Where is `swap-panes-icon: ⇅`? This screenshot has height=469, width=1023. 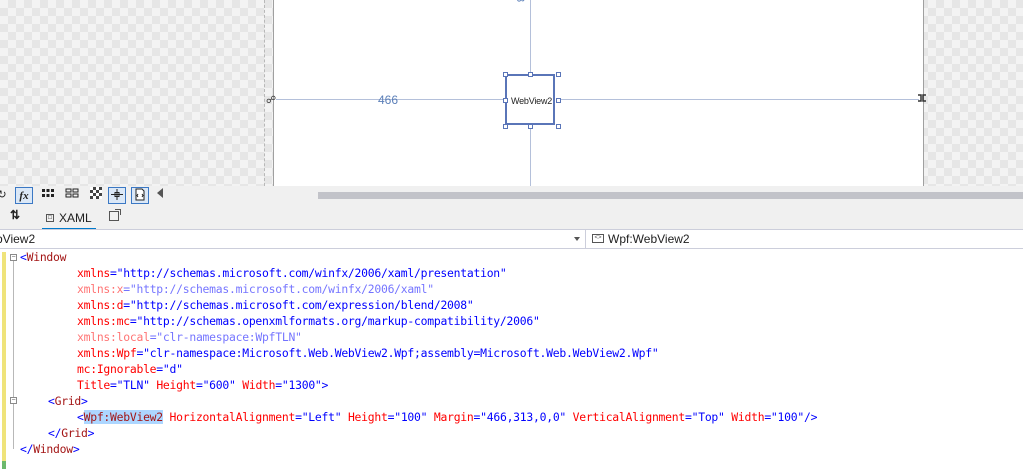 swap-panes-icon: ⇅ is located at coordinates (15, 215).